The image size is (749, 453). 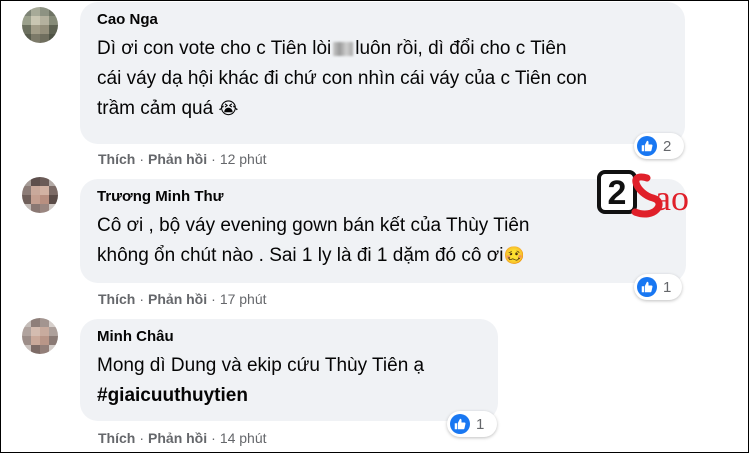 What do you see at coordinates (667, 146) in the screenshot?
I see `reaction-count: 2` at bounding box center [667, 146].